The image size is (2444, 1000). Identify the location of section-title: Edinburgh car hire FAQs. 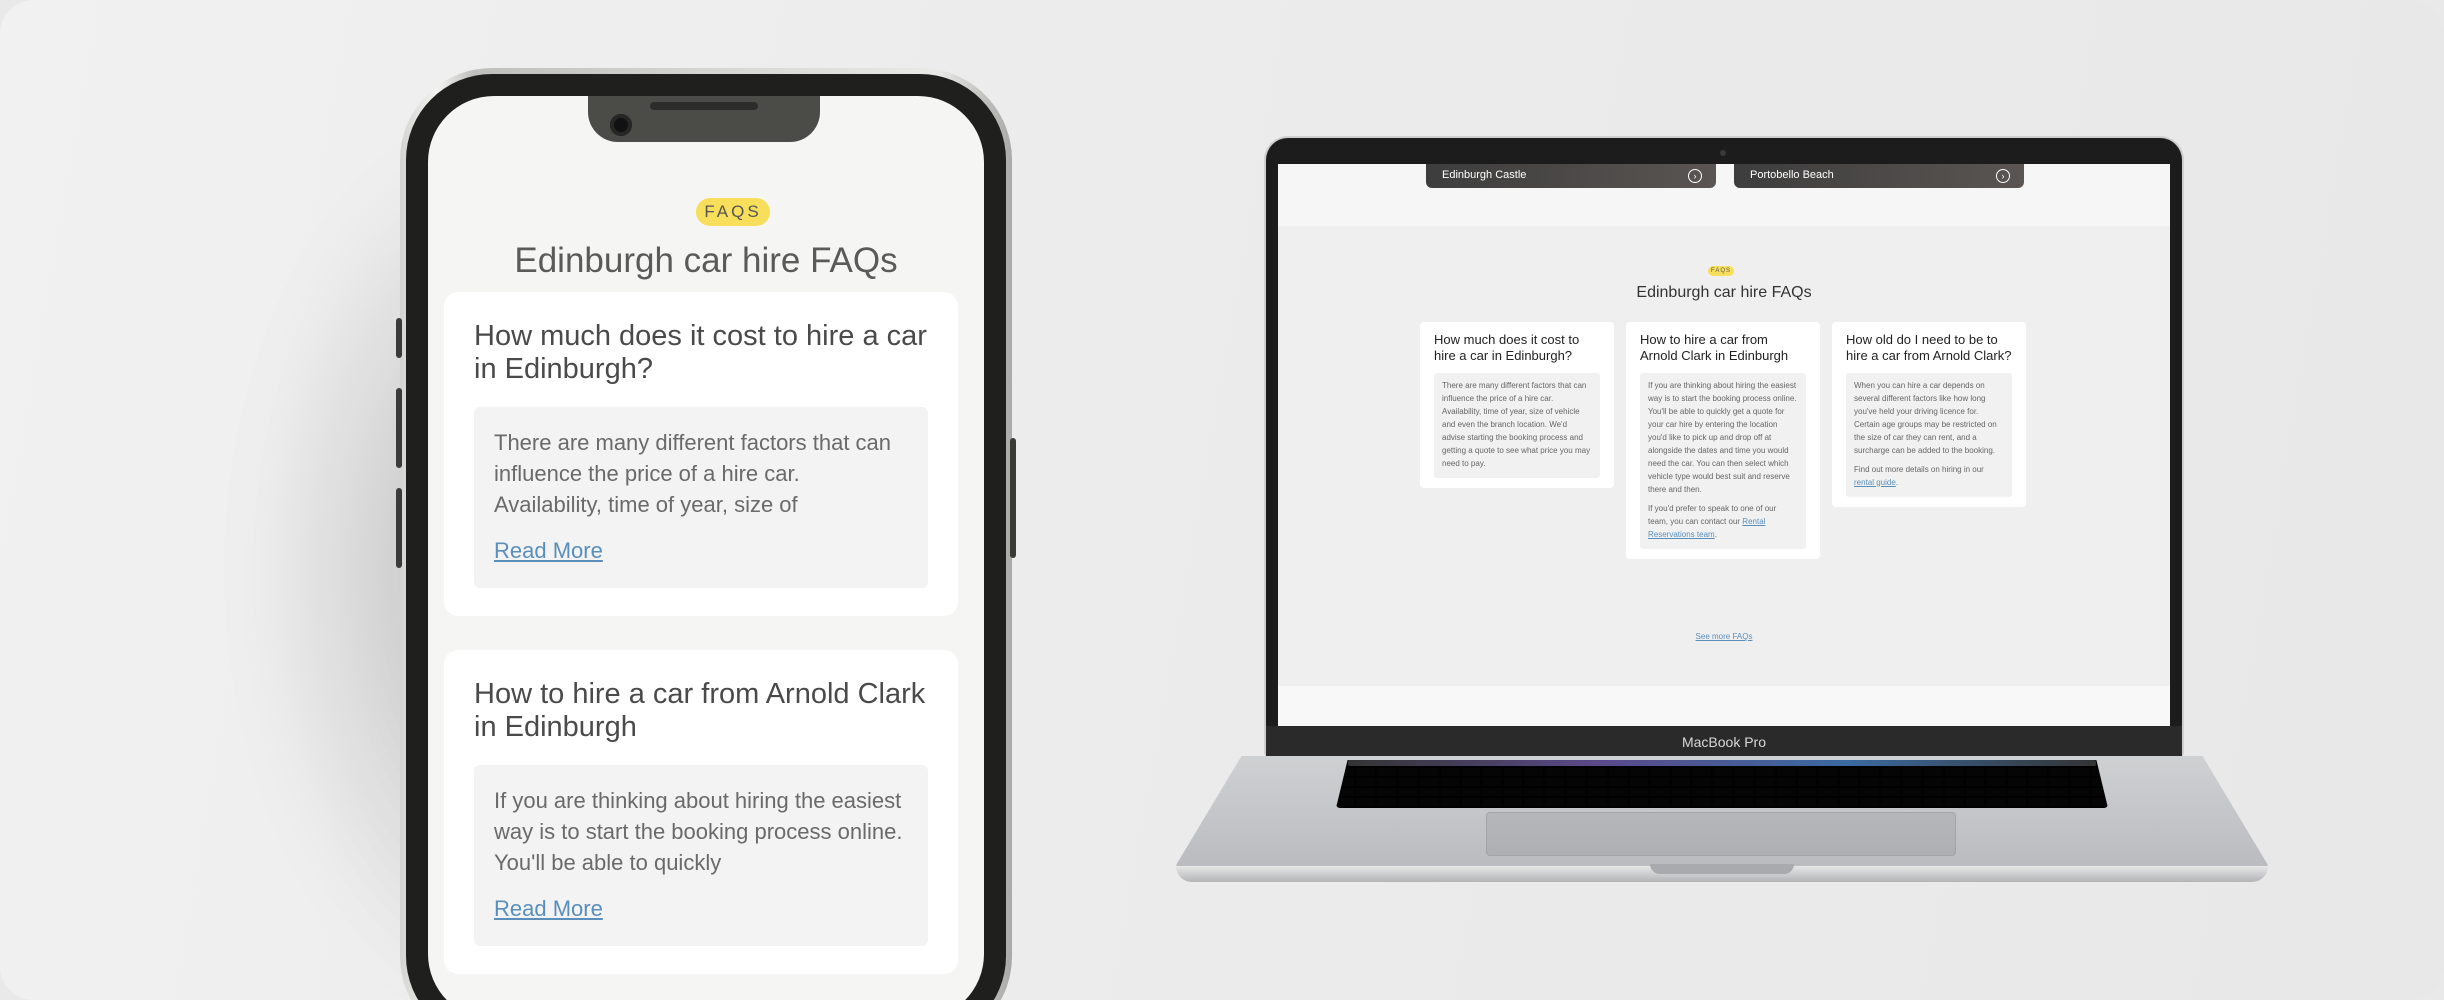
(1724, 292).